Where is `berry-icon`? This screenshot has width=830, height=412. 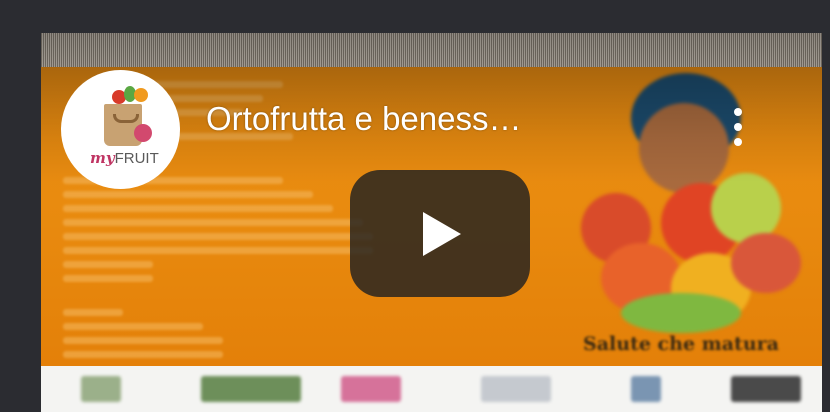
berry-icon is located at coordinates (143, 133).